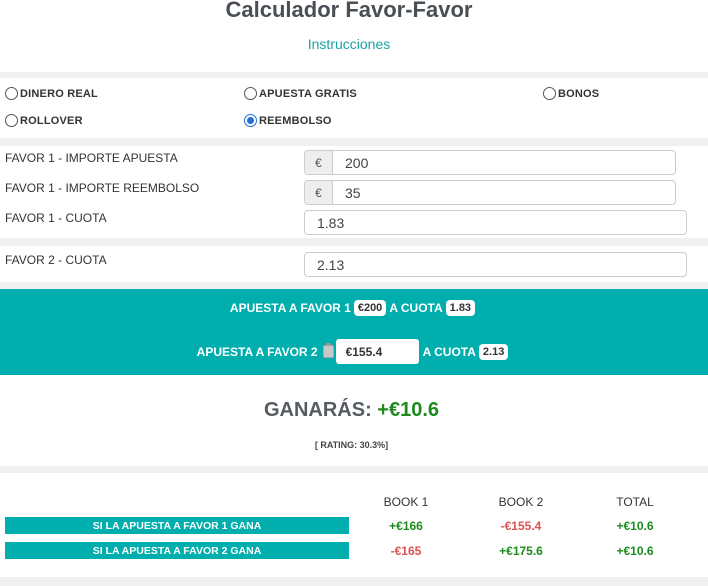  I want to click on favor1-refund-field: € 35, so click(490, 192).